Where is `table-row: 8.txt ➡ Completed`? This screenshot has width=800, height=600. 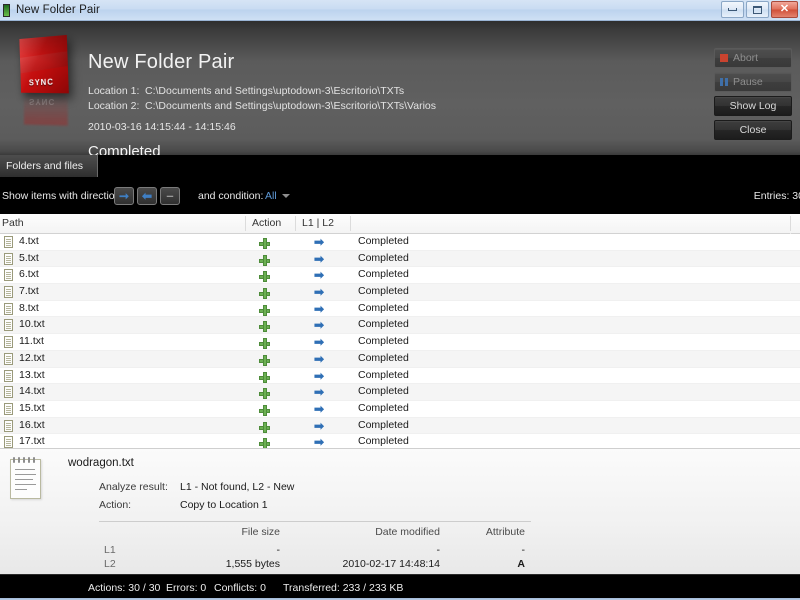
table-row: 8.txt ➡ Completed is located at coordinates (400, 309).